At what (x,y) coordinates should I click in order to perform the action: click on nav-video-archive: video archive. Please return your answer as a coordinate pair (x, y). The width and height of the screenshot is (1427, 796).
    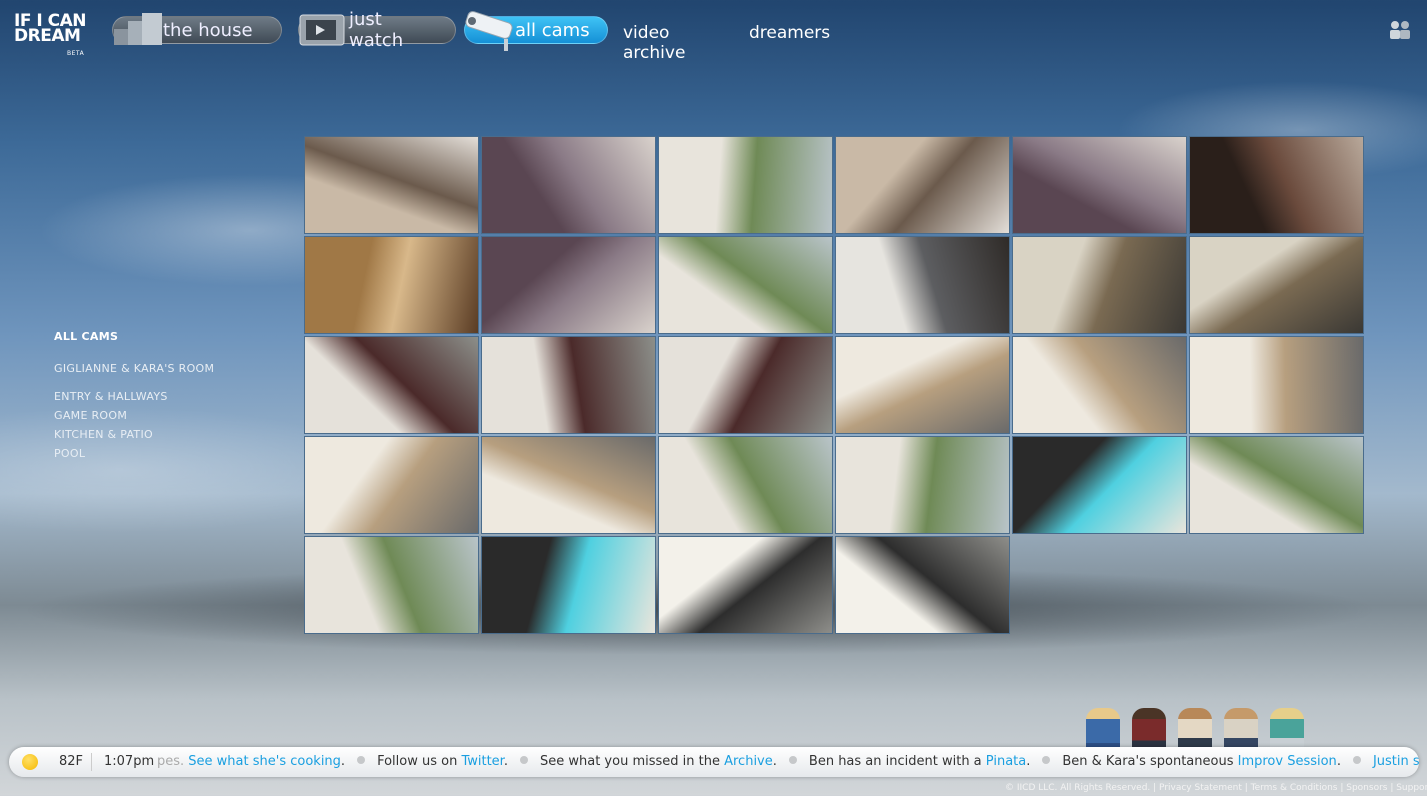
    Looking at the image, I should click on (654, 43).